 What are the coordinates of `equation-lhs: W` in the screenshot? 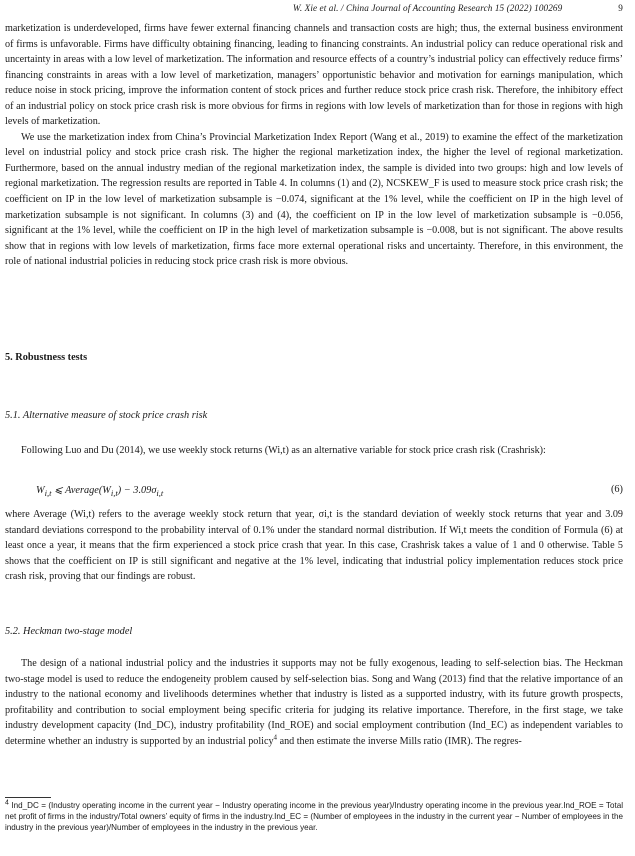 It's located at (40, 490).